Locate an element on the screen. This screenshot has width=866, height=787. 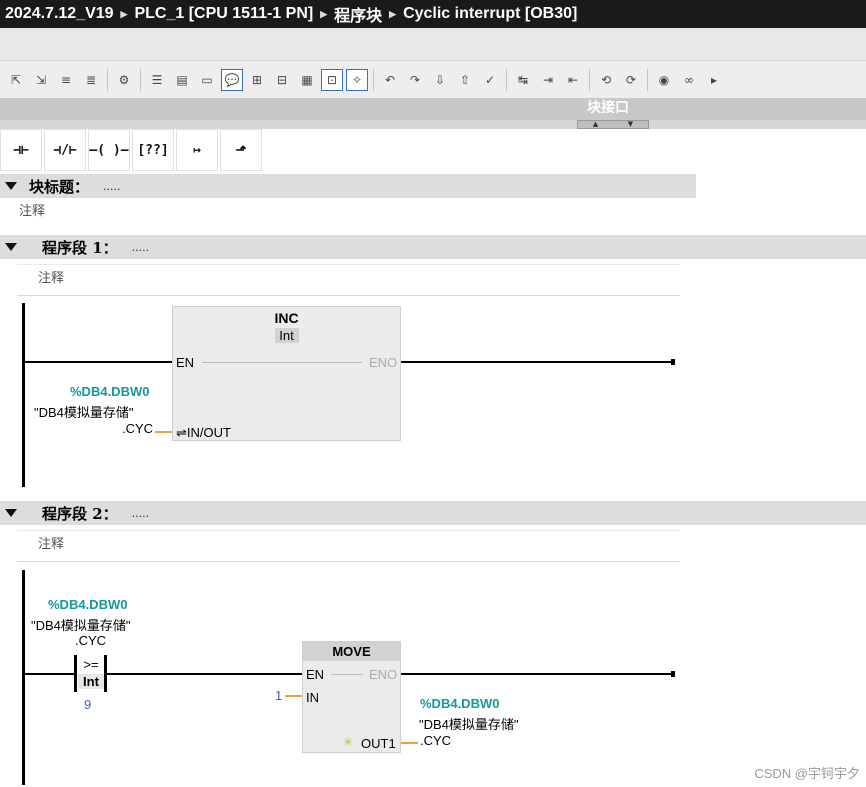
compare-operator: >= is located at coordinates (91, 664).